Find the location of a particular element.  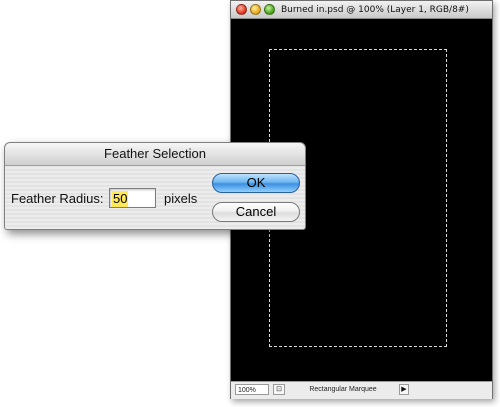

cancel-button: Cancel is located at coordinates (256, 212).